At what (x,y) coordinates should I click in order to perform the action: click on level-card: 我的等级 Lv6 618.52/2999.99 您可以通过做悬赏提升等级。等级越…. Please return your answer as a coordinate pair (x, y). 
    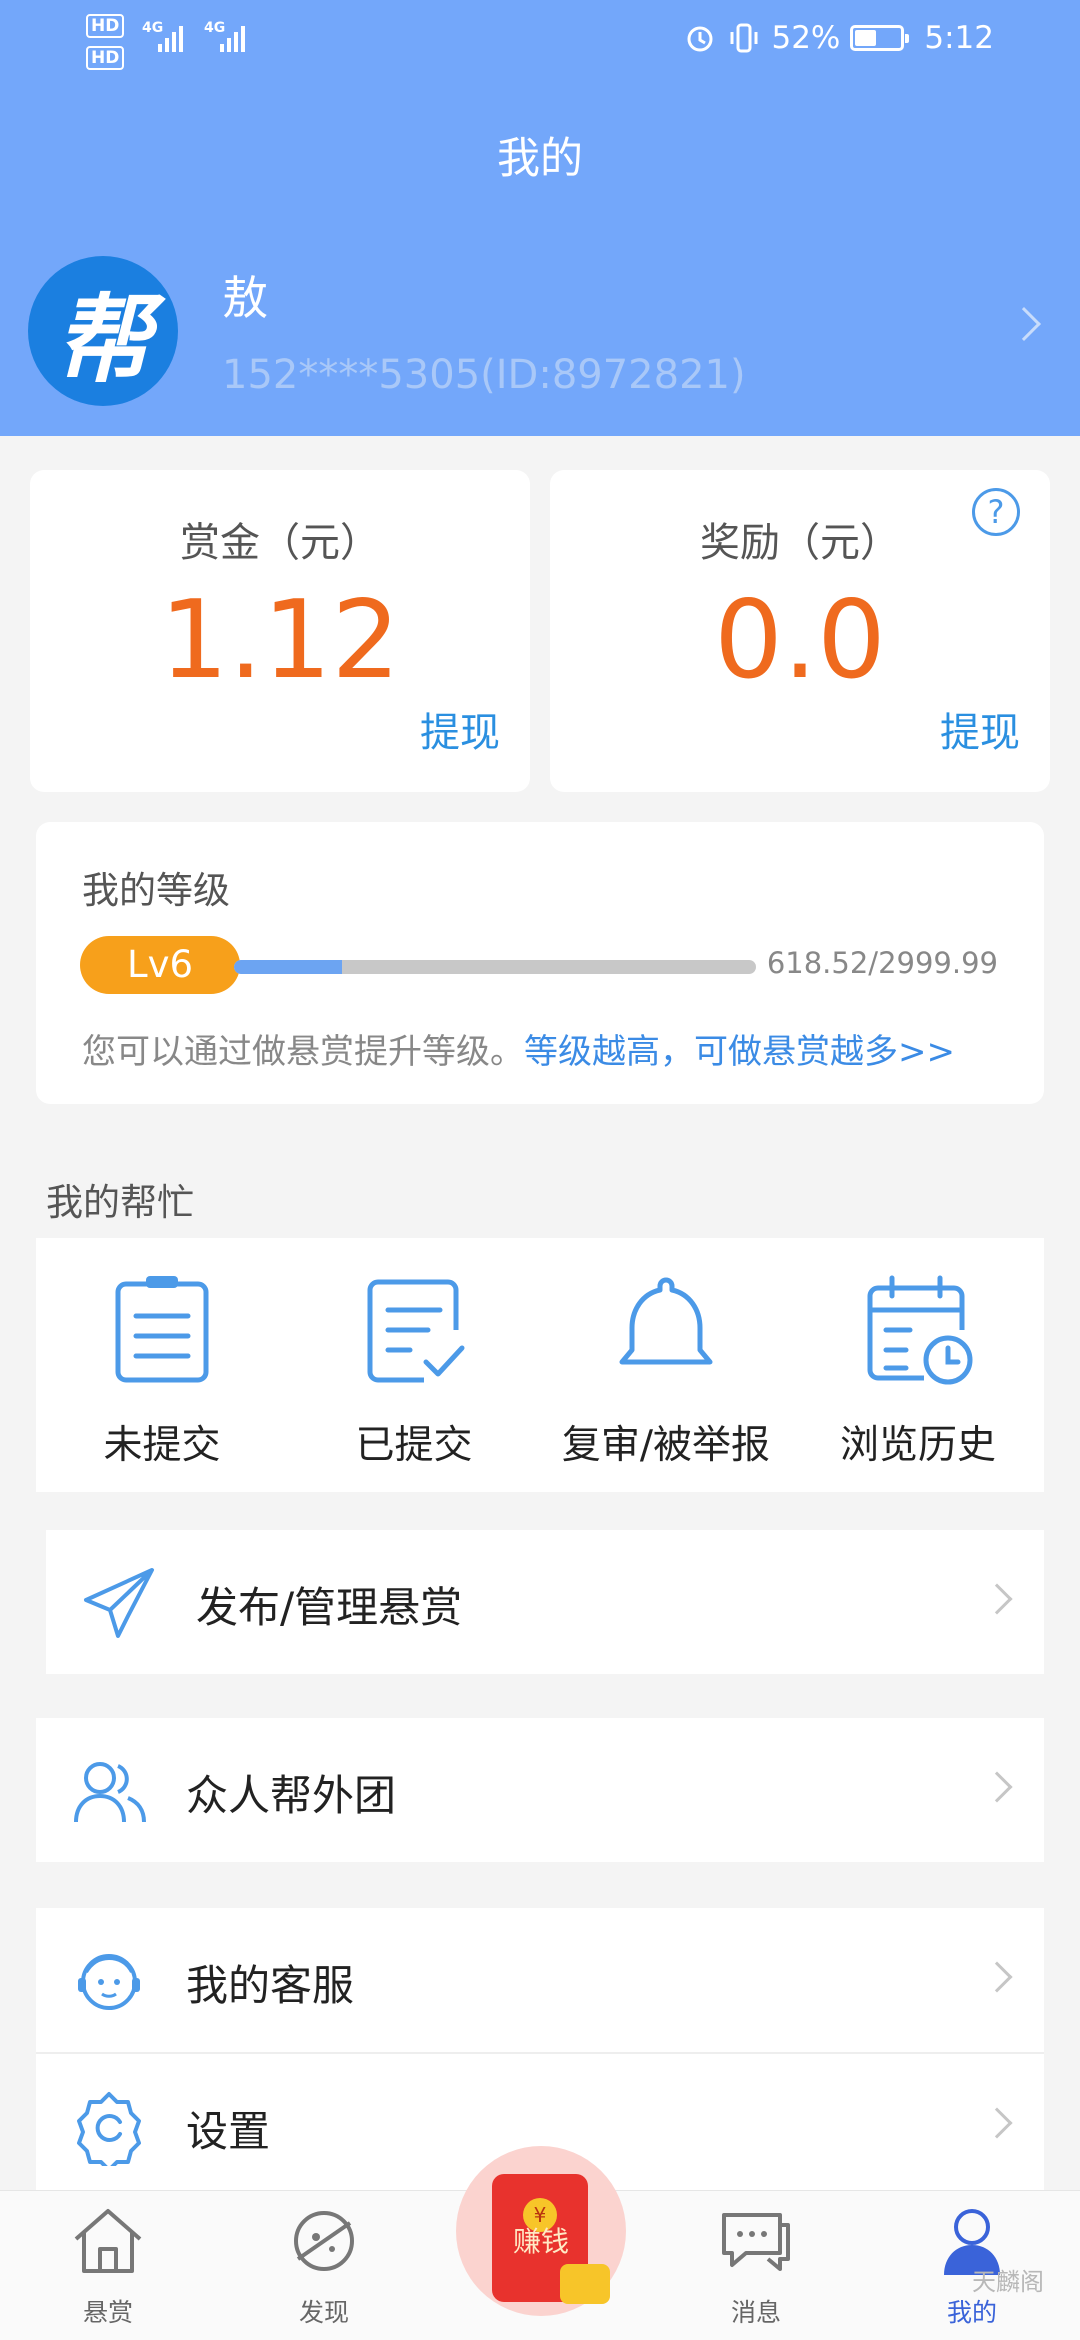
    Looking at the image, I should click on (540, 963).